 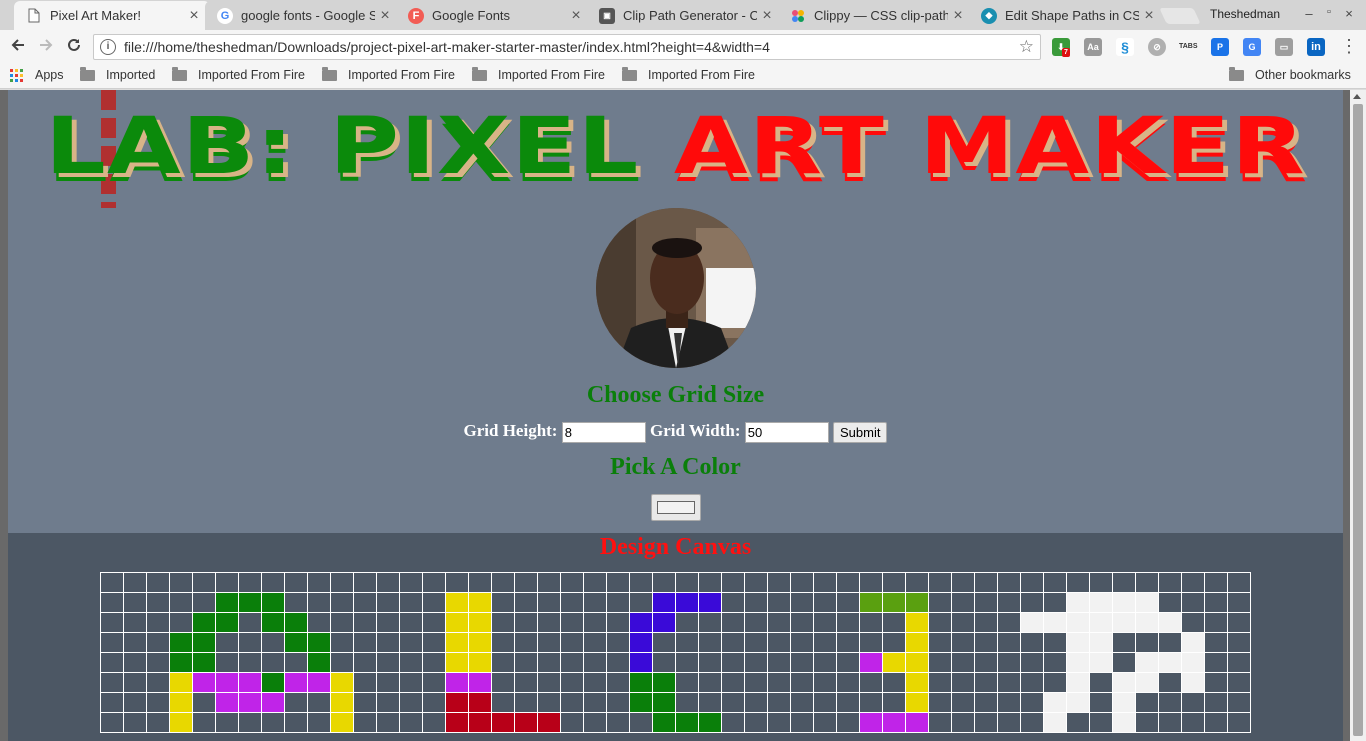 What do you see at coordinates (767, 16) in the screenshot?
I see `close-tab-icon: ×` at bounding box center [767, 16].